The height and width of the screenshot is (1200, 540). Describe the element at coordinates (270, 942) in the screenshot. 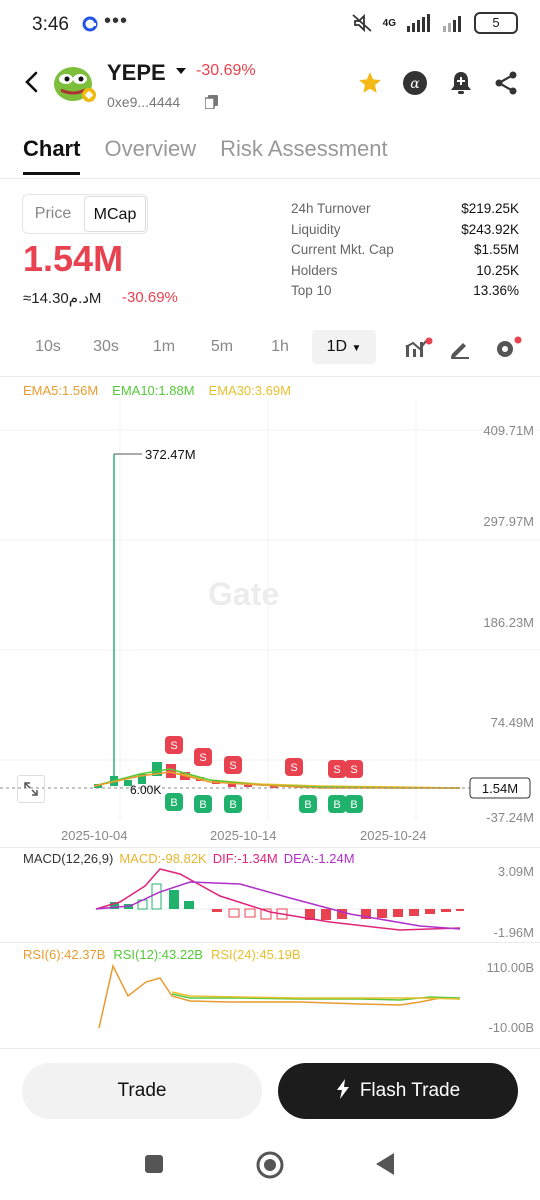

I see `rsi-divider` at that location.